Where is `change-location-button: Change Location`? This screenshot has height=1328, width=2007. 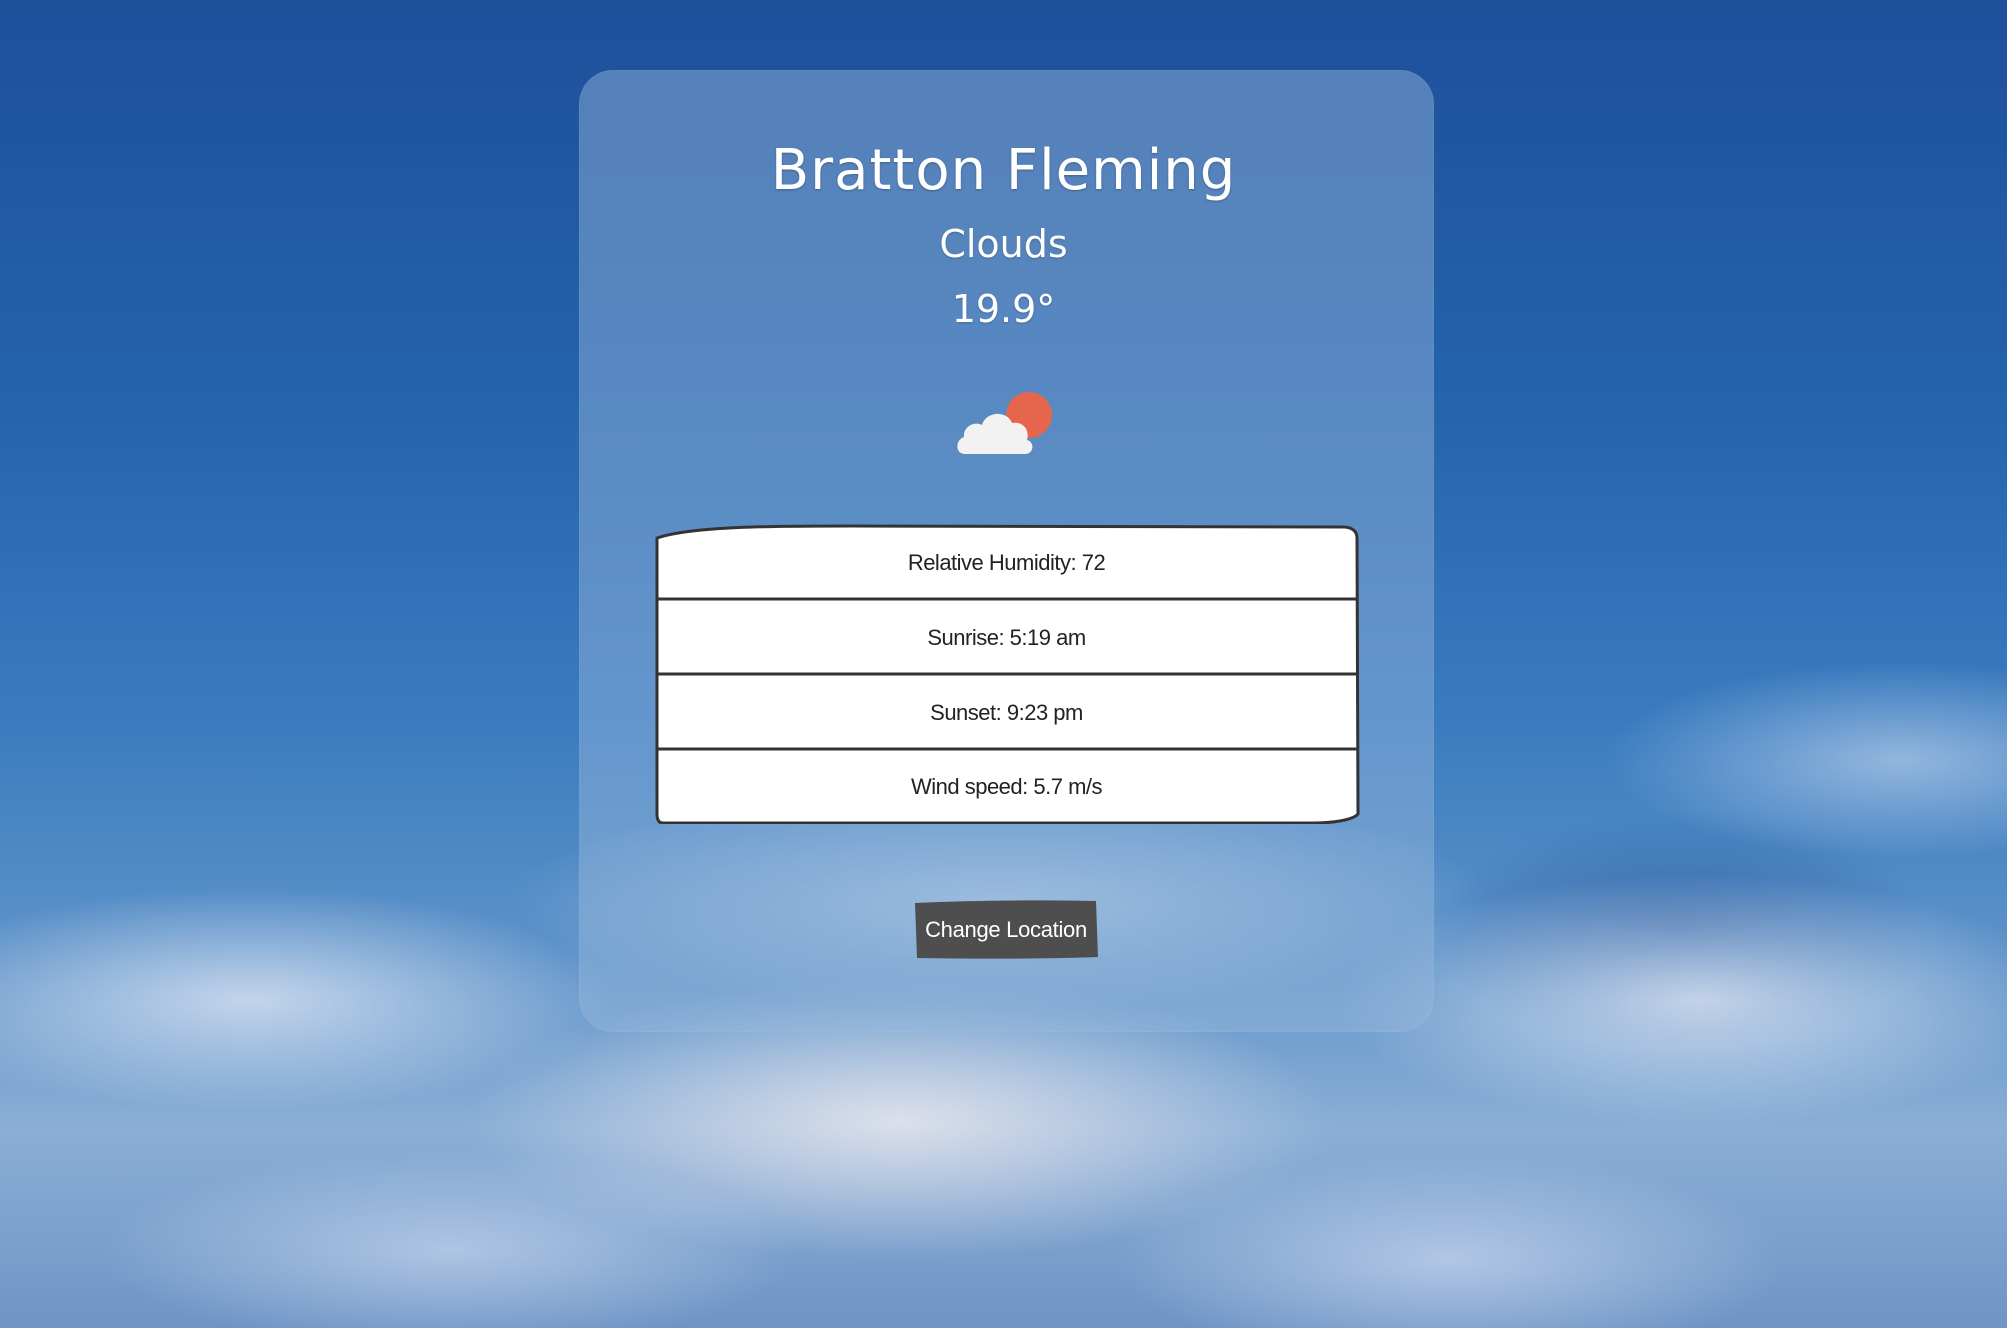
change-location-button: Change Location is located at coordinates (1006, 929).